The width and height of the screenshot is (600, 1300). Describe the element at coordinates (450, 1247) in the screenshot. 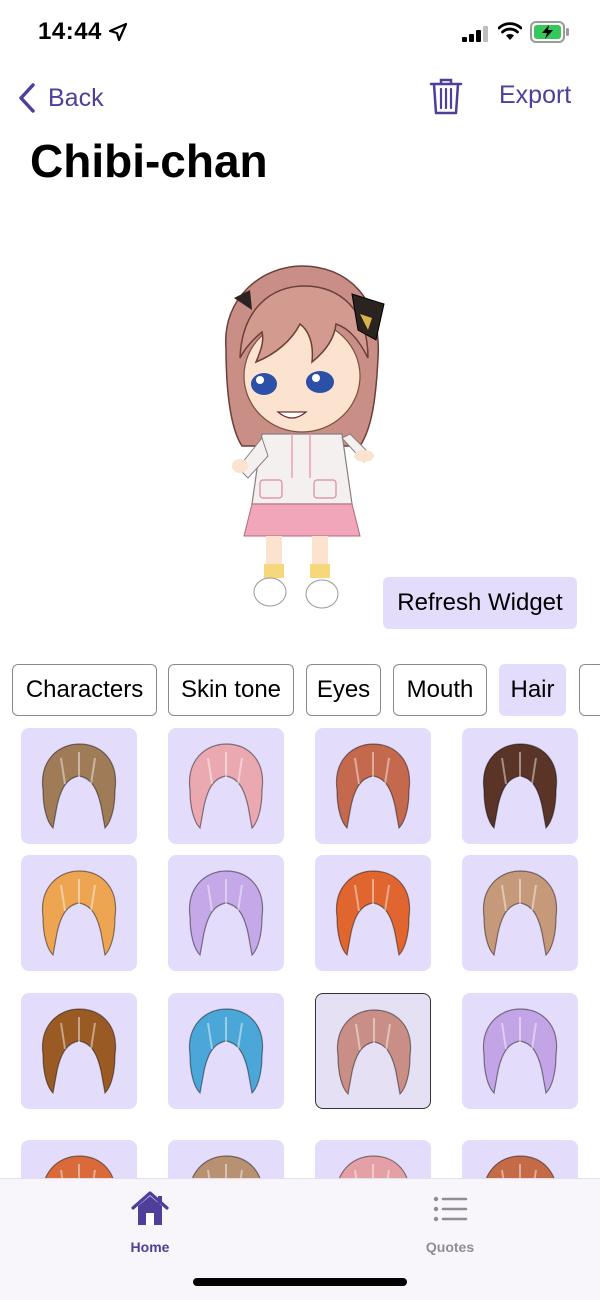

I see `tabbar-quotes-label: Quotes` at that location.